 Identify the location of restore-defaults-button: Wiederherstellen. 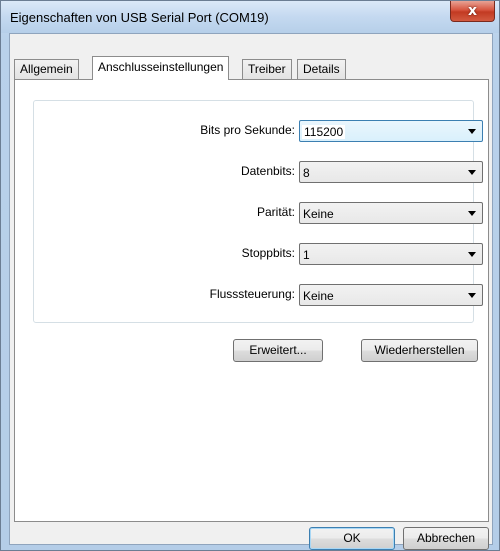
(419, 350).